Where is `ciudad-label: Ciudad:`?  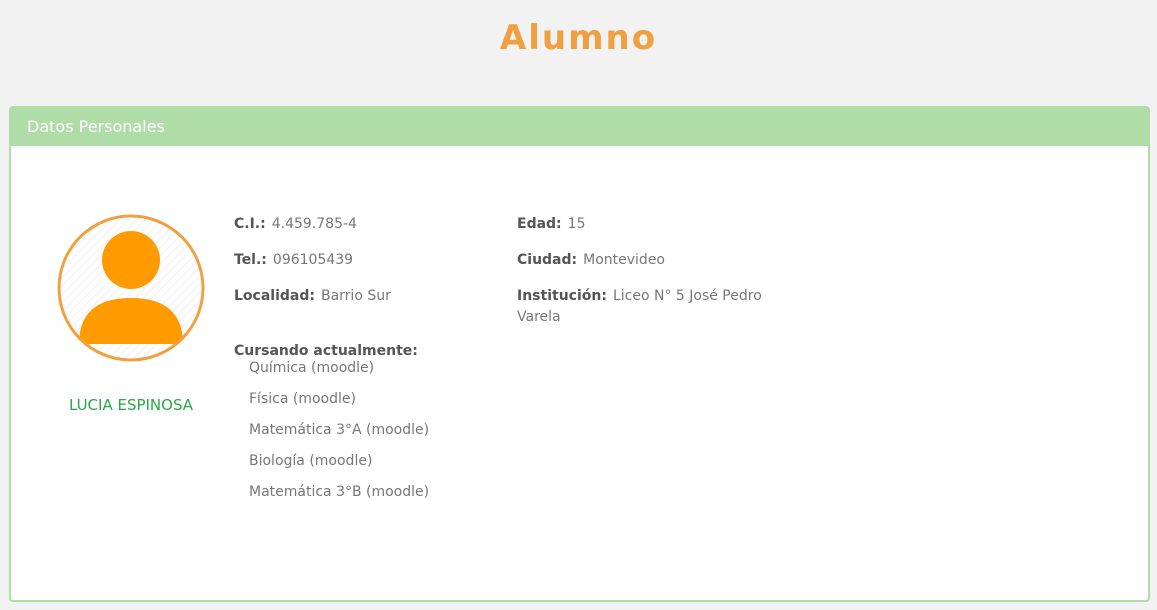
ciudad-label: Ciudad: is located at coordinates (547, 260).